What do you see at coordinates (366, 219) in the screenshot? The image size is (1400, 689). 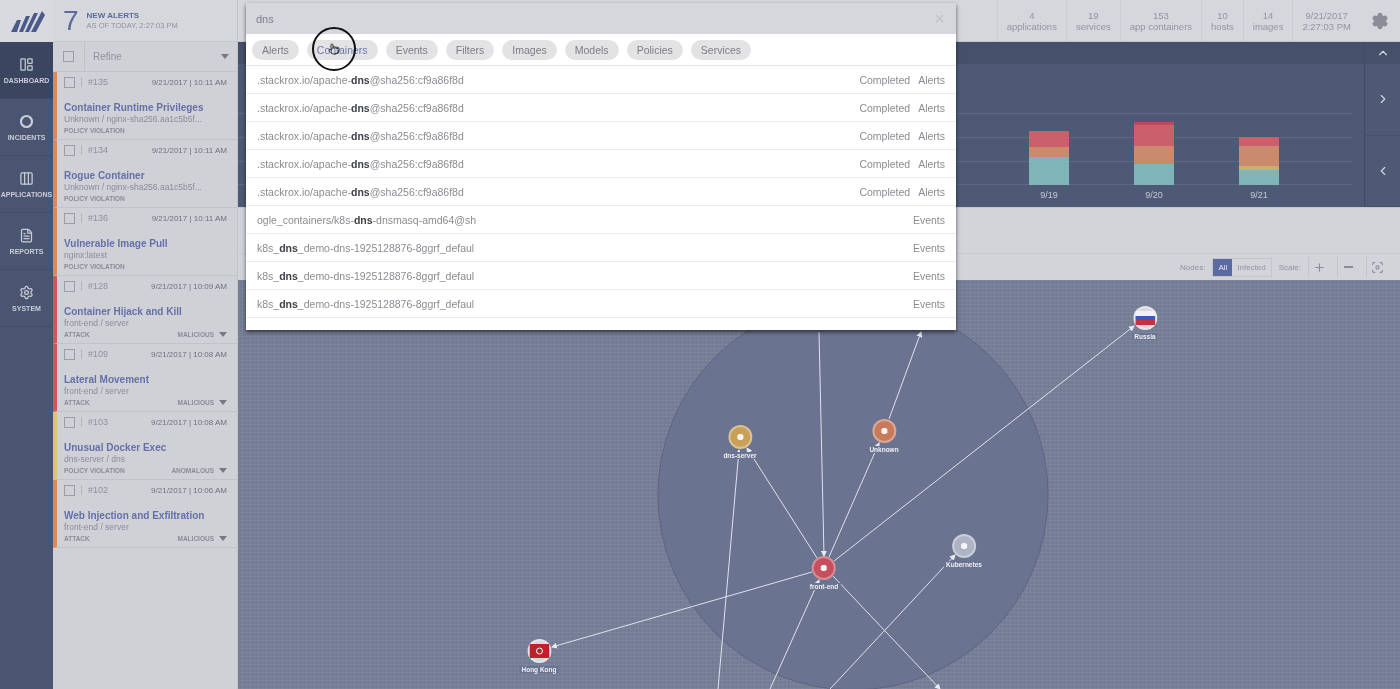 I see `result-text: ogle_containers/k8s-dns-dnsmasq-amd64@sh` at bounding box center [366, 219].